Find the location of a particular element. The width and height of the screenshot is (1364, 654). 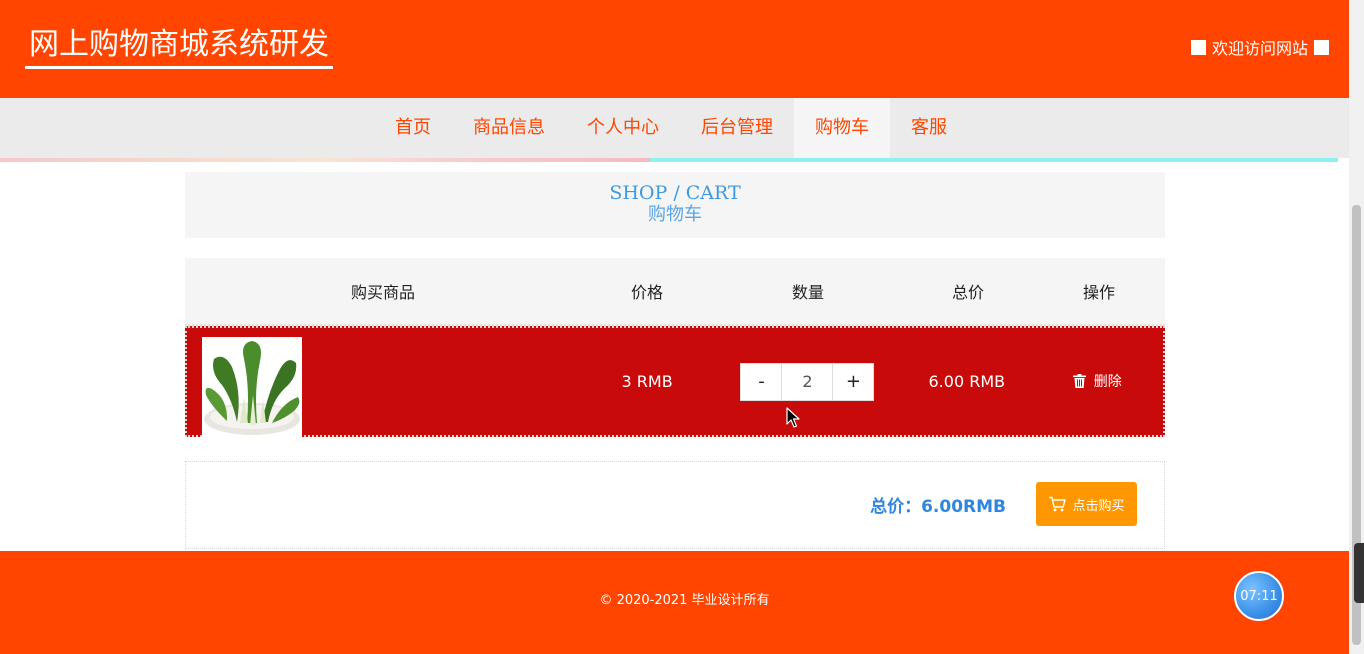

welcome-text: 欢迎访问网站 is located at coordinates (1259, 48).